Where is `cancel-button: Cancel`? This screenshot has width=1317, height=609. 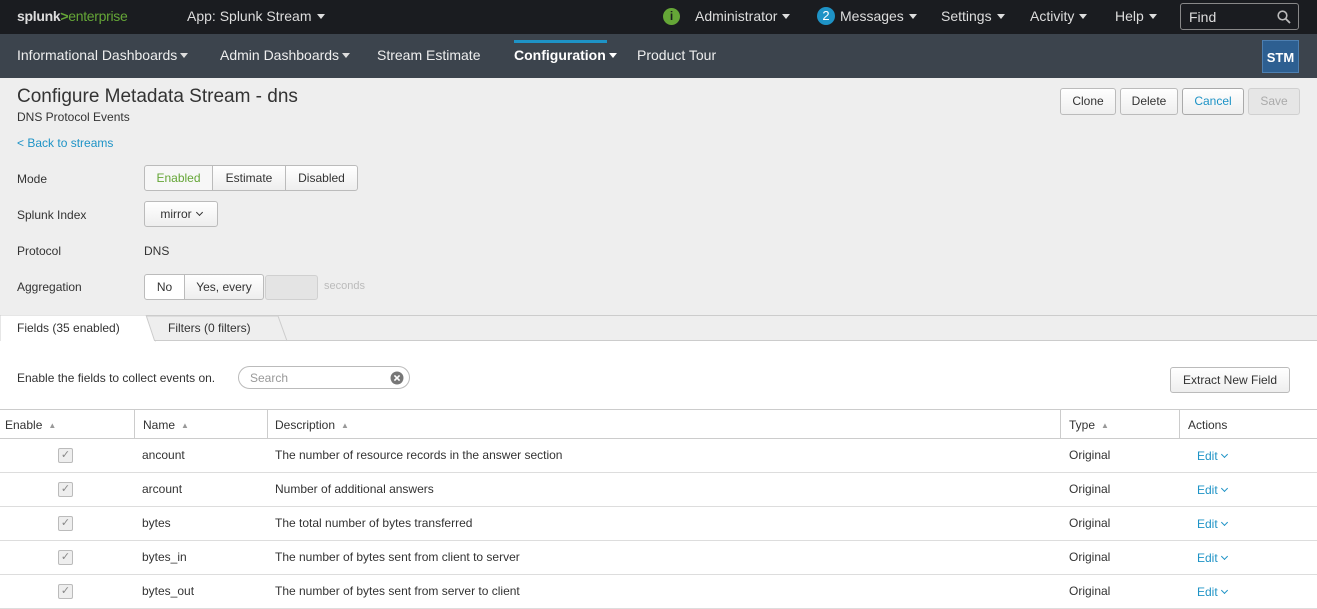 cancel-button: Cancel is located at coordinates (1213, 101).